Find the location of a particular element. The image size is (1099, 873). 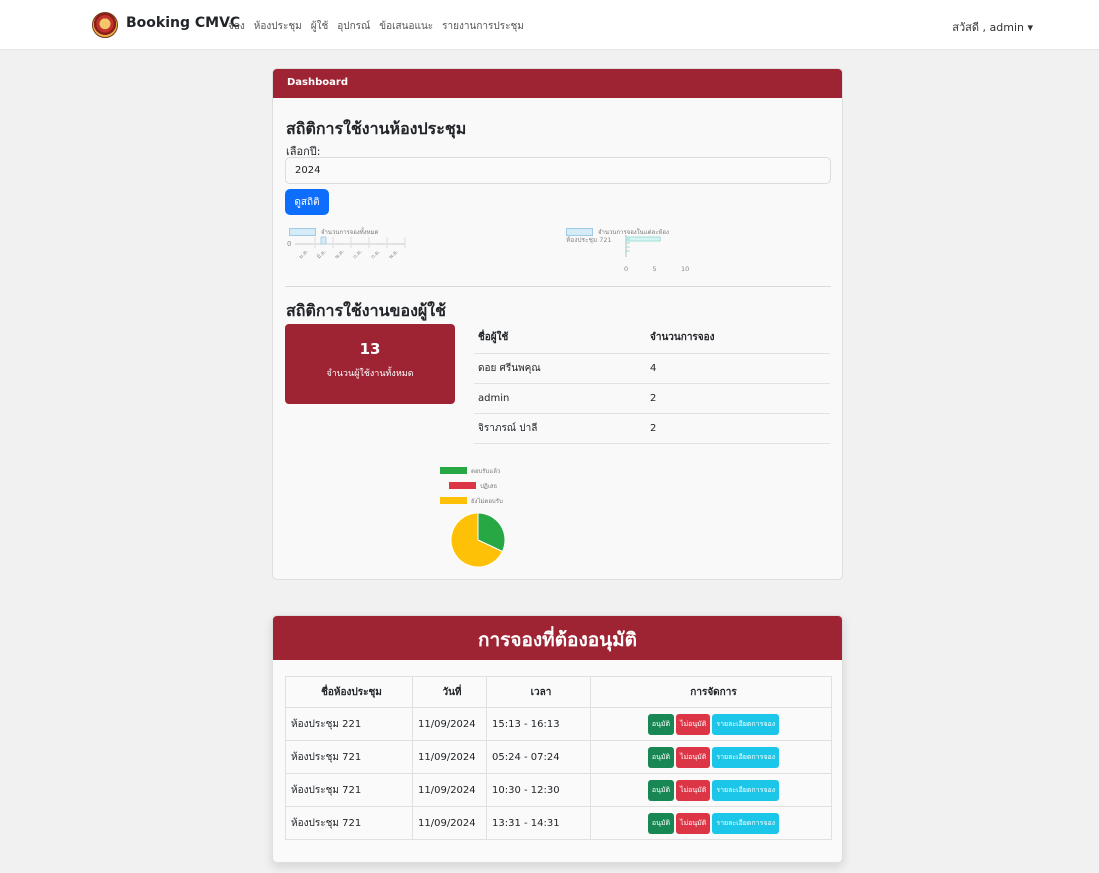

table-header-row: ชื่อห้องประชุม วันที่ เวลา การจัดการ is located at coordinates (558, 692).